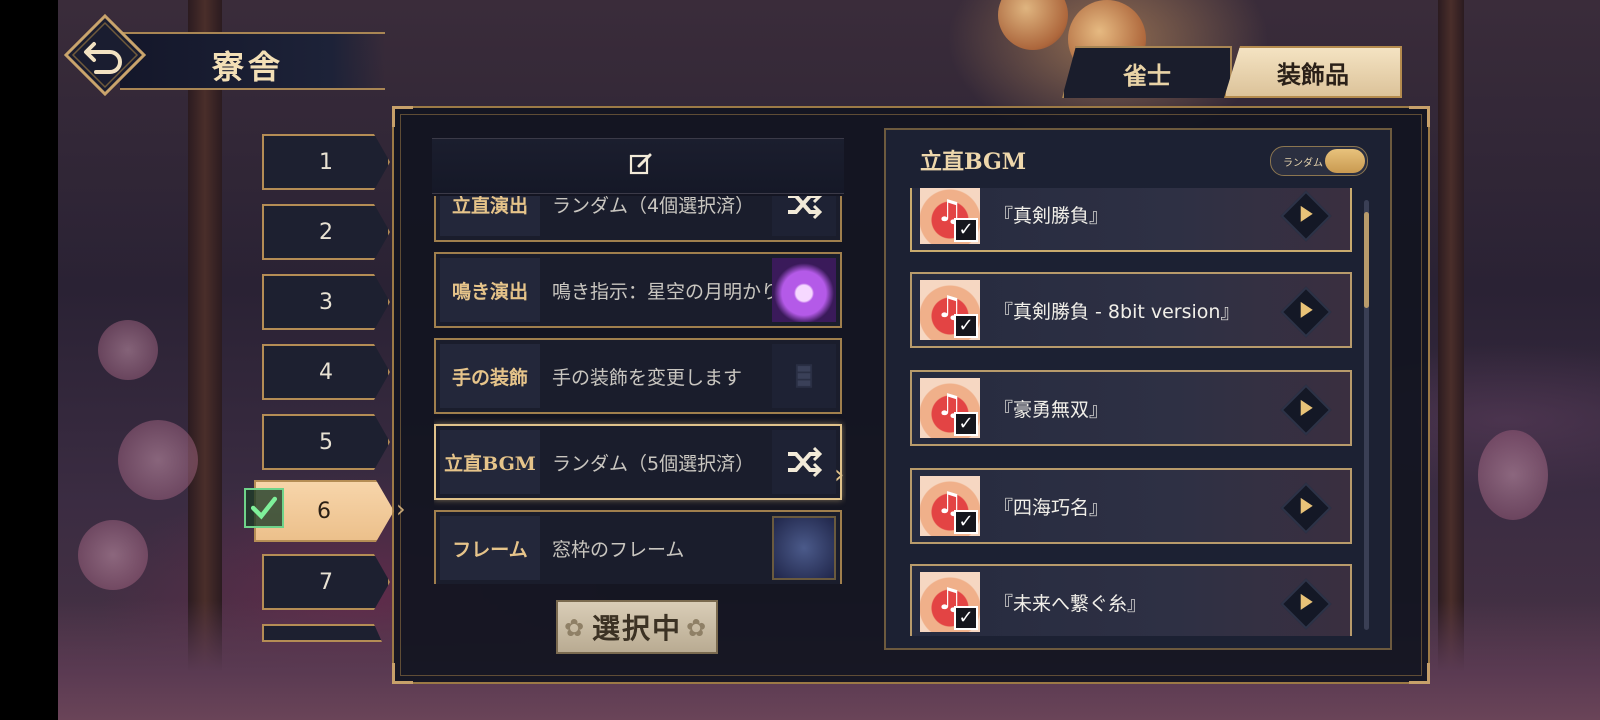 The width and height of the screenshot is (1600, 720). Describe the element at coordinates (1131, 408) in the screenshot. I see `bgm-item: ♫ ✓ 『豪勇無双』` at that location.